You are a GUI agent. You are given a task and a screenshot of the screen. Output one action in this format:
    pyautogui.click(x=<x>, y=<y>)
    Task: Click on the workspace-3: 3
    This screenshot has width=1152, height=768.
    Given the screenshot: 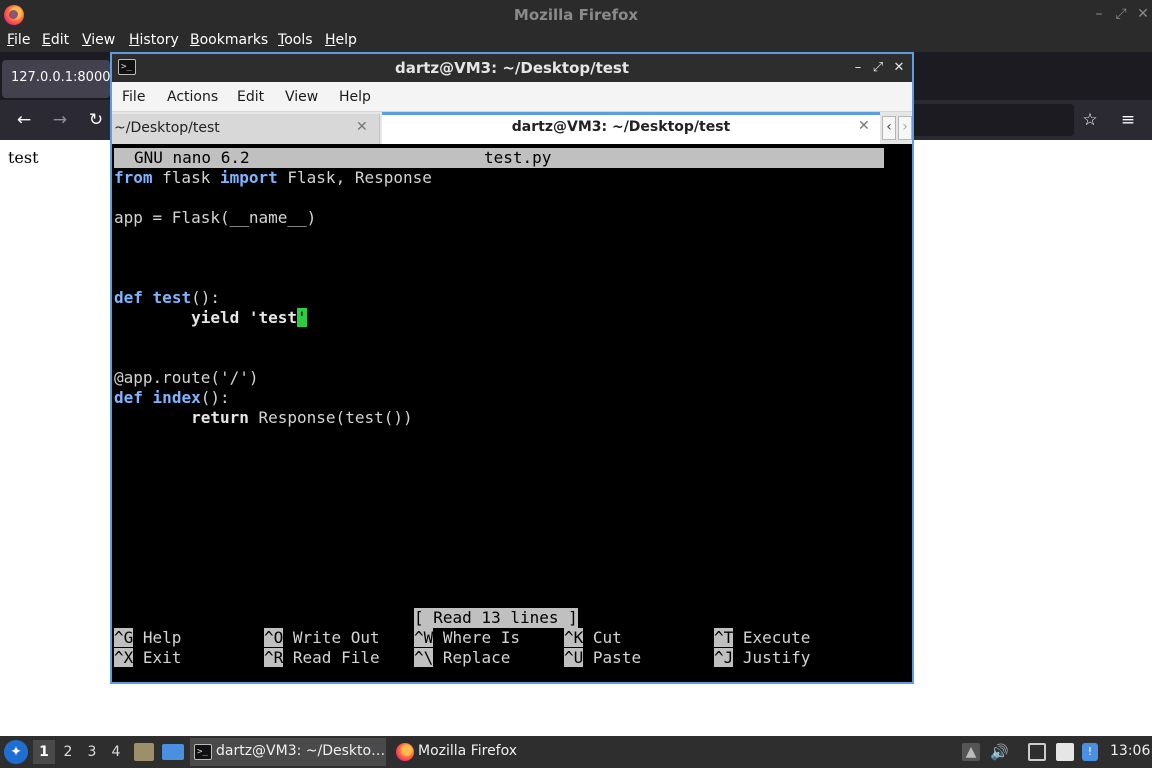 What is the action you would take?
    pyautogui.click(x=92, y=752)
    